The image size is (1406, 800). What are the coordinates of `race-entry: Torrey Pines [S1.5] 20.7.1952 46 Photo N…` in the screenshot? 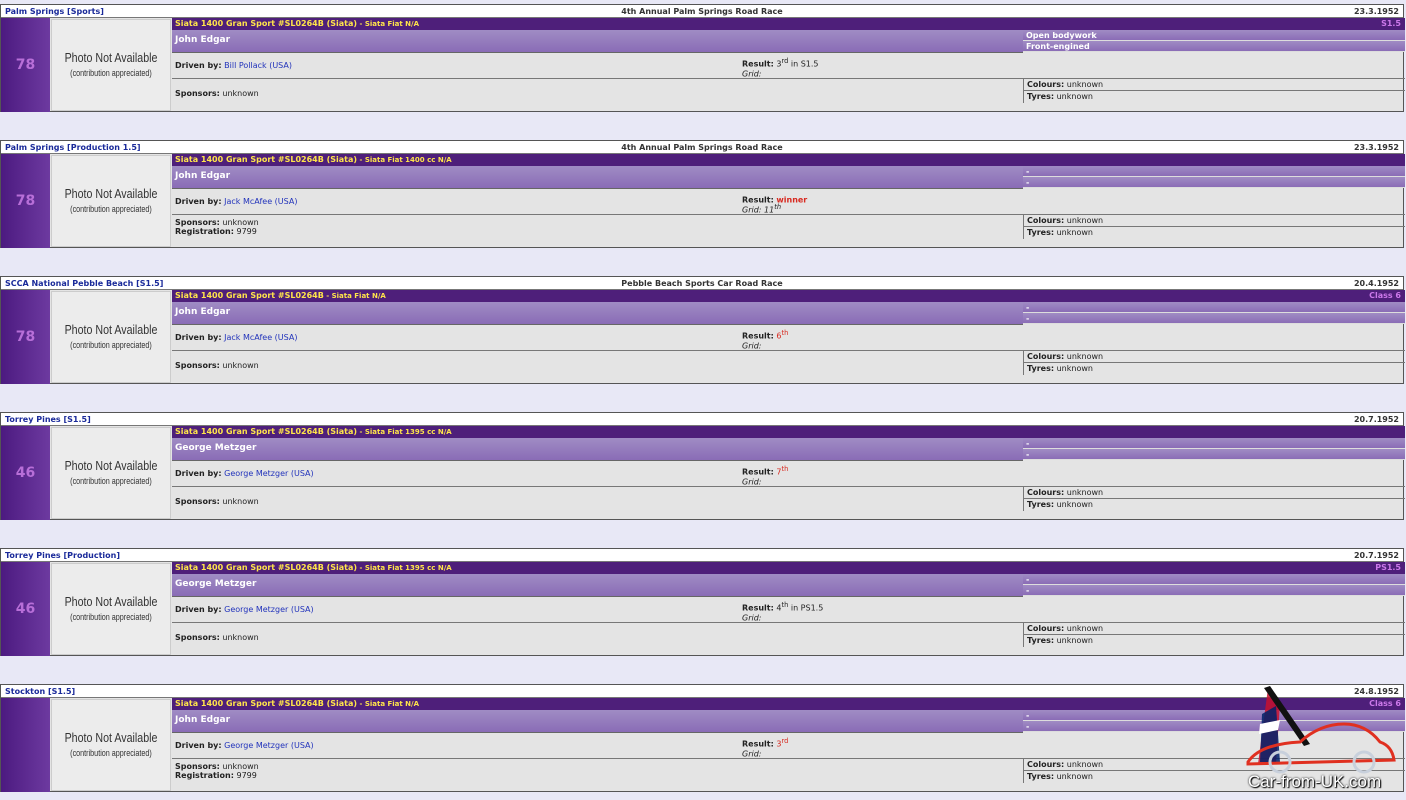 It's located at (702, 466).